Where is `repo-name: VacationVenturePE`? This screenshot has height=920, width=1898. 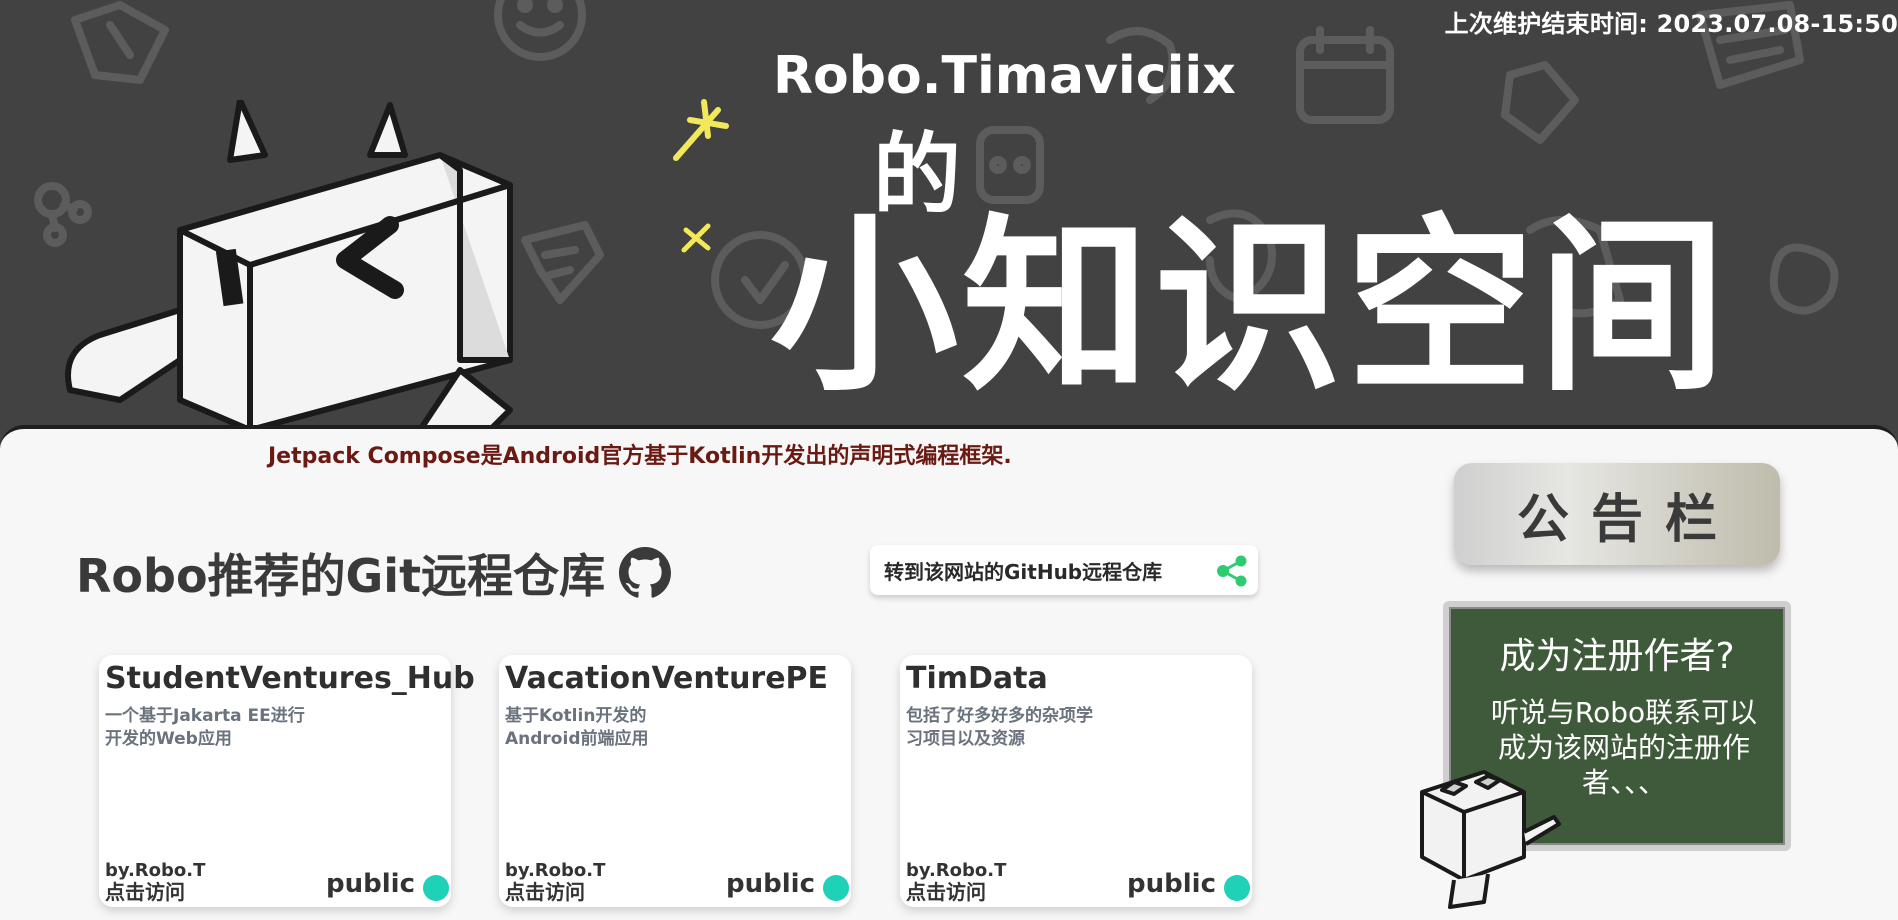 repo-name: VacationVenturePE is located at coordinates (667, 678).